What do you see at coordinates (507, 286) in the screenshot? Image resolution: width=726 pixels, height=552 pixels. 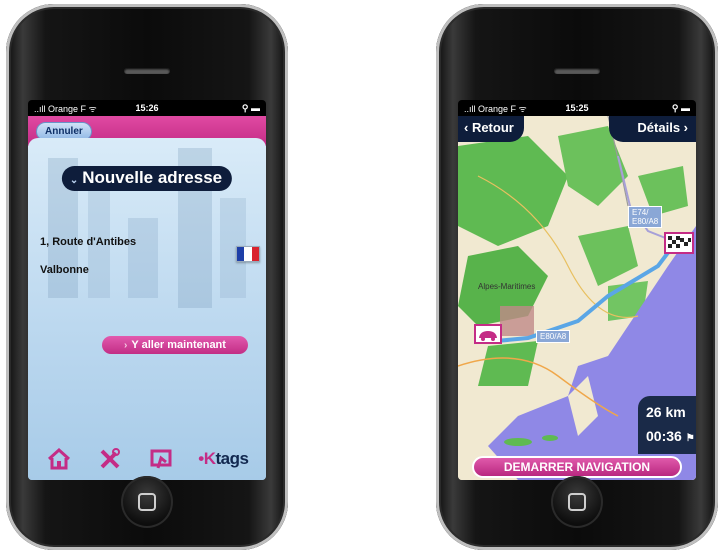 I see `region-label: Alpes-Maritimes` at bounding box center [507, 286].